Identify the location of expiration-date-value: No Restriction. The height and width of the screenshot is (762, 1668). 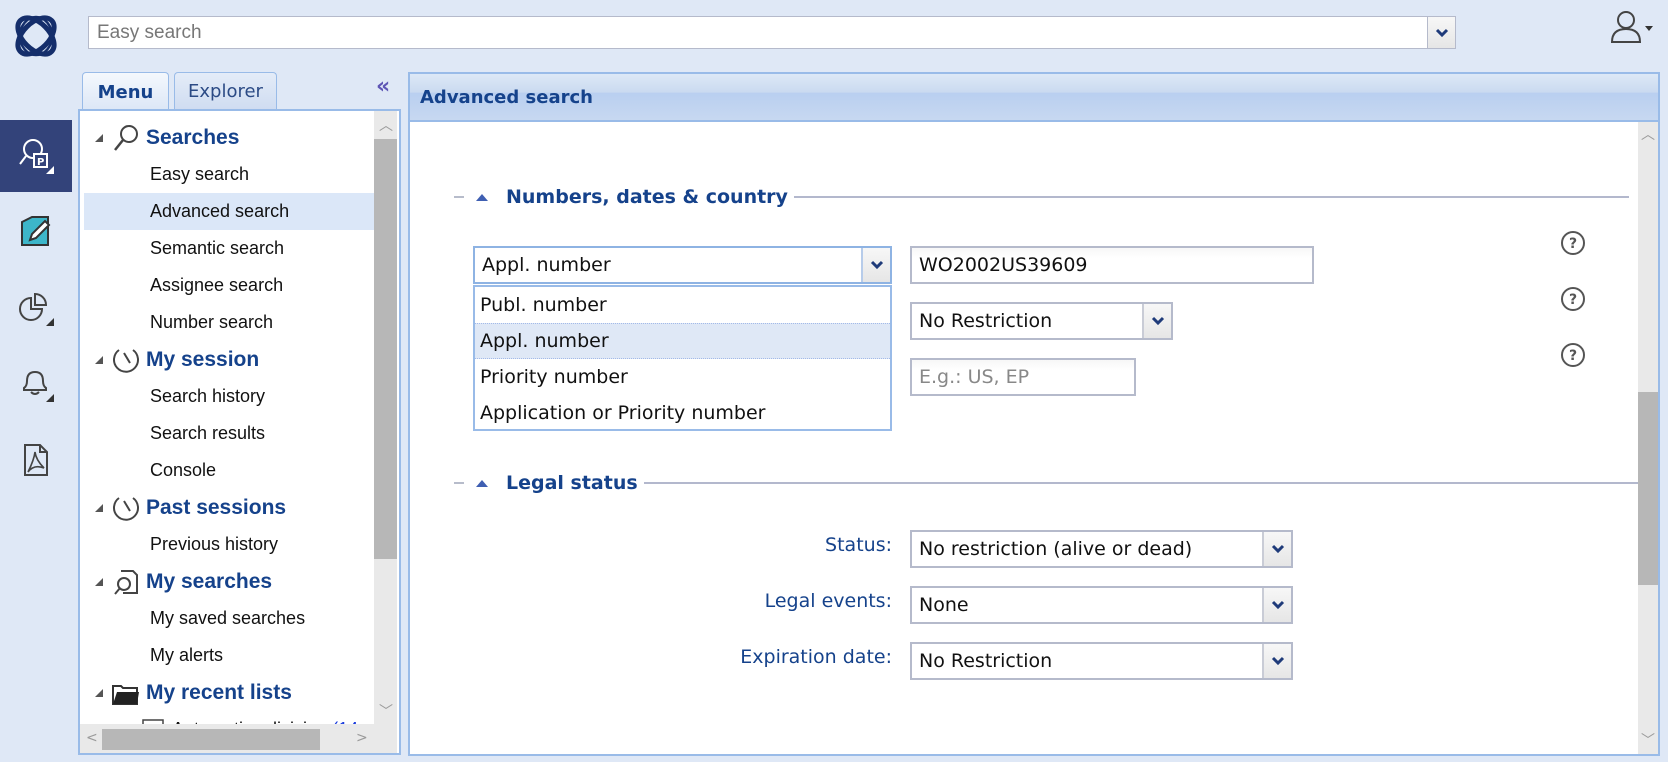
(986, 661).